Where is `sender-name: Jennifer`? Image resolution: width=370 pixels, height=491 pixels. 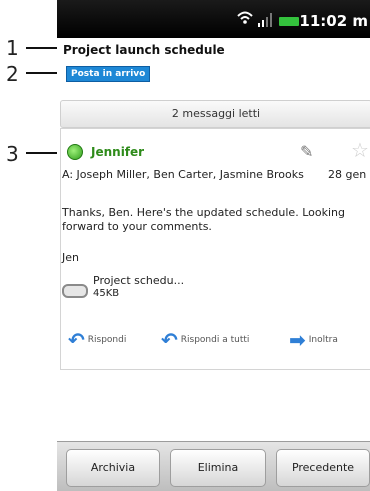 sender-name: Jennifer is located at coordinates (117, 152).